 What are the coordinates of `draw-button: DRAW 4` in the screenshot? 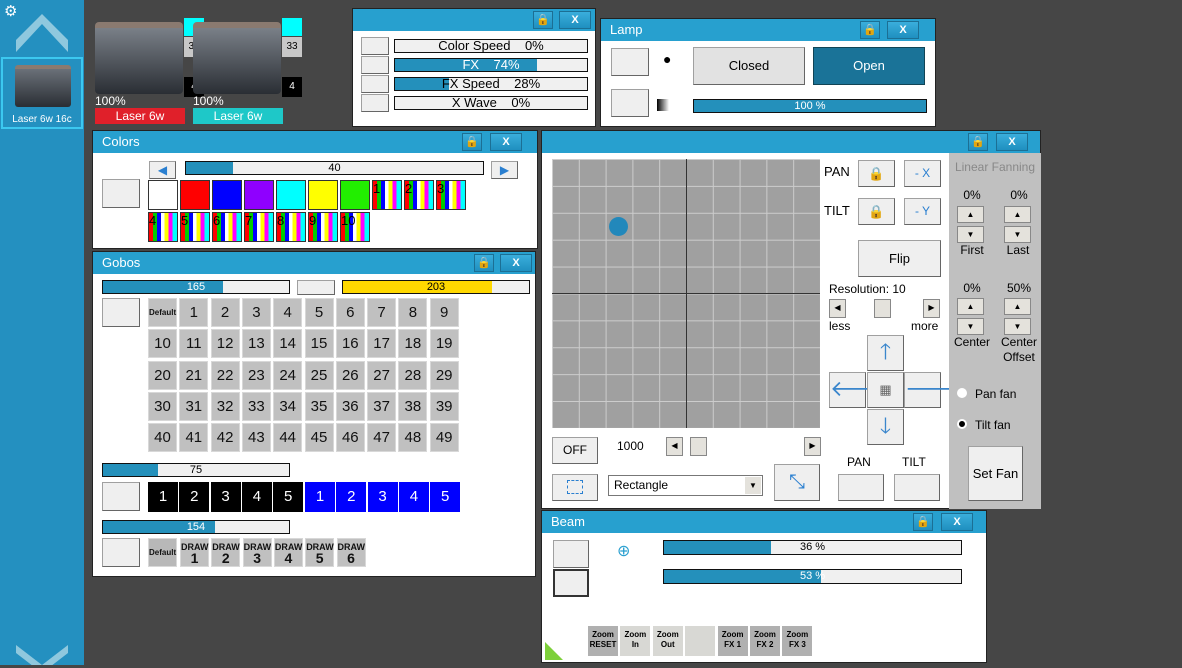 It's located at (288, 552).